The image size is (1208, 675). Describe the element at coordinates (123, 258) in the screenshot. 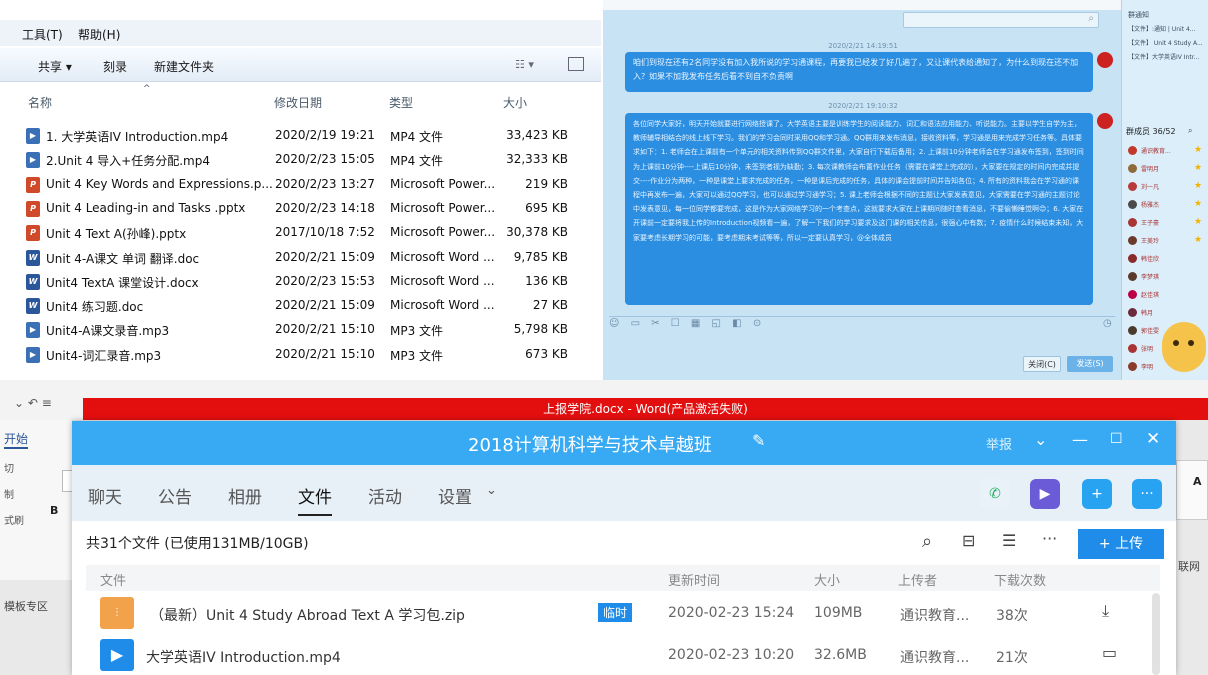

I see `file-name: Unit 4-A课文 单词 翻译.doc` at that location.